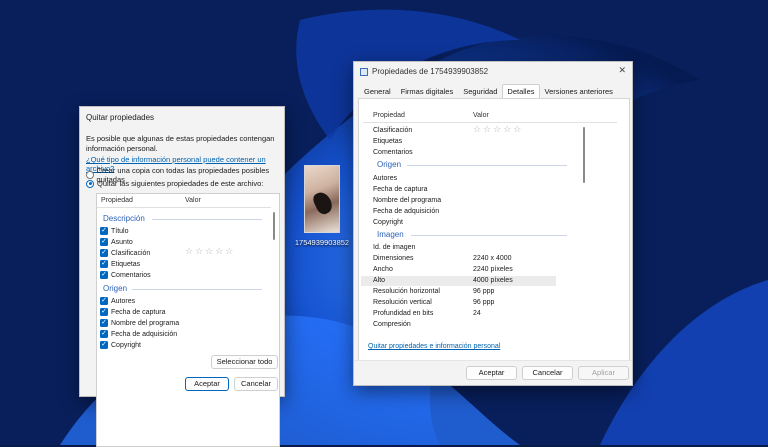 The width and height of the screenshot is (768, 447). Describe the element at coordinates (402, 302) in the screenshot. I see `prop-row: Resolución vertical` at that location.